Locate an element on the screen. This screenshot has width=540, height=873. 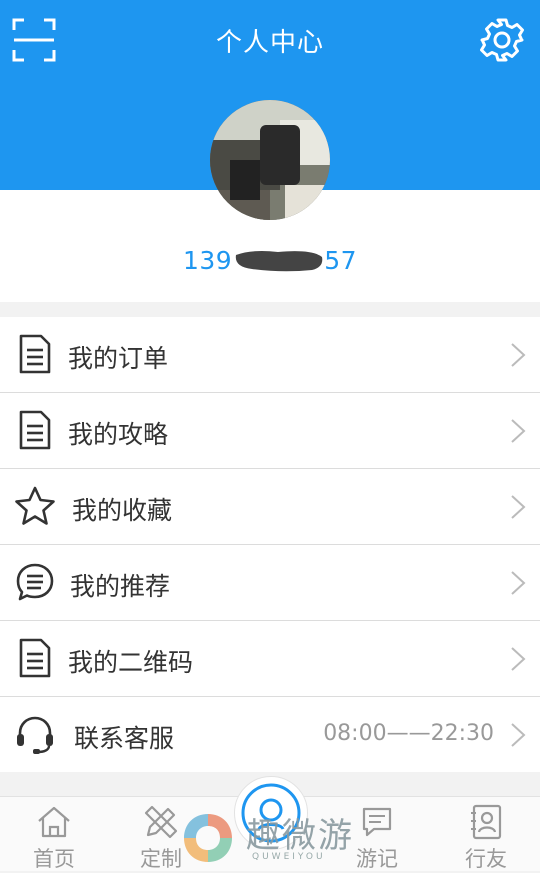
menu-item-orders: 我的订单 is located at coordinates (270, 355).